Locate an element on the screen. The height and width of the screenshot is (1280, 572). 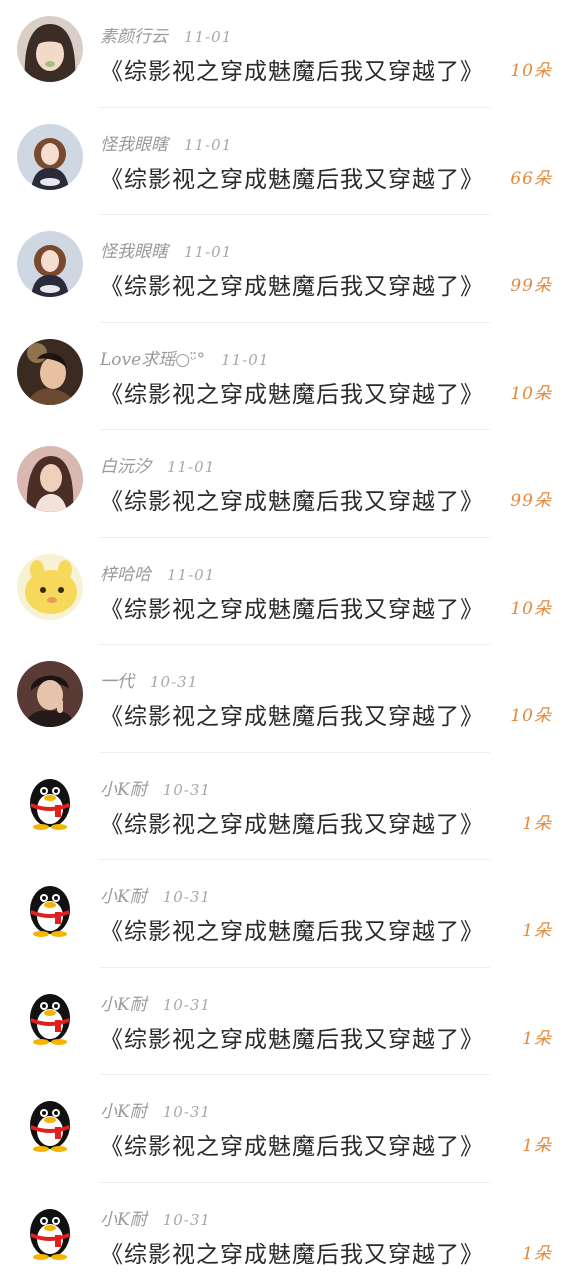
list-item: 素颜行云 11-01 《综影视之穿成魅魔后我又穿越了》 10朵 is located at coordinates (286, 54).